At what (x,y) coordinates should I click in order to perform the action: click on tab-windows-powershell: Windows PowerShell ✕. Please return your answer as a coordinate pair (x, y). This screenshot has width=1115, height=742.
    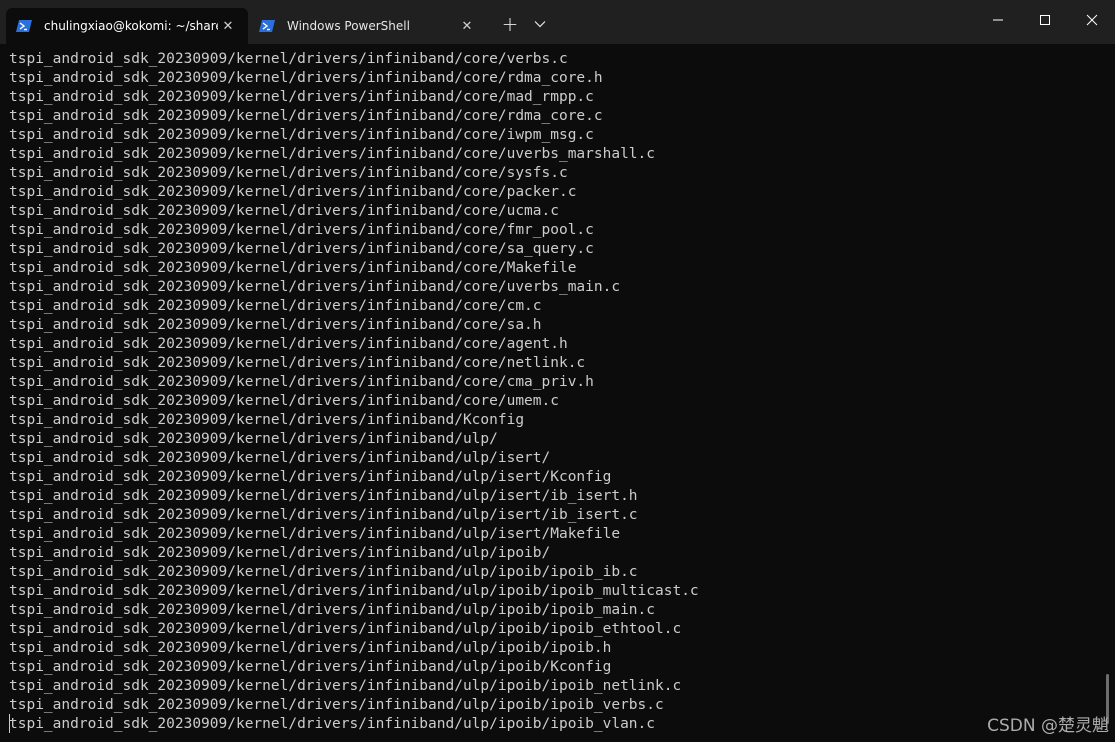
    Looking at the image, I should click on (368, 26).